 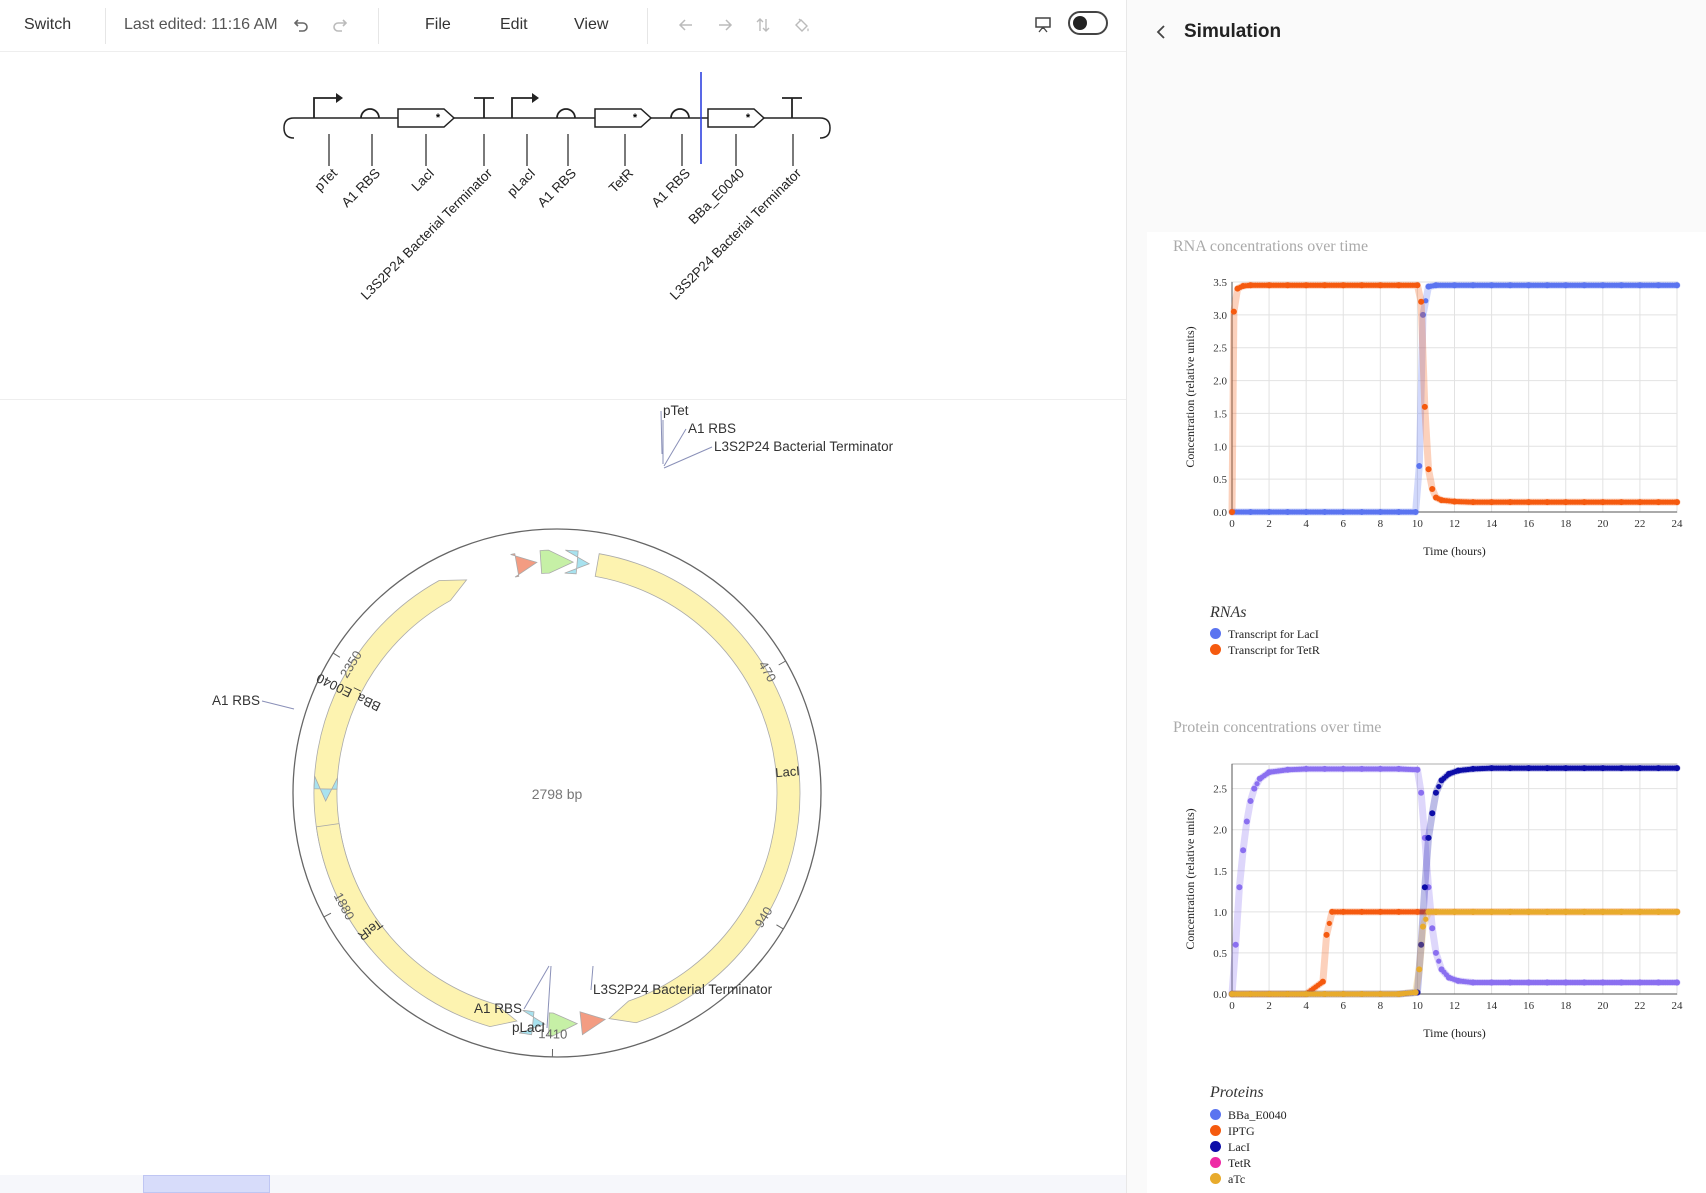 What do you see at coordinates (688, 457) in the screenshot?
I see `callout-line` at bounding box center [688, 457].